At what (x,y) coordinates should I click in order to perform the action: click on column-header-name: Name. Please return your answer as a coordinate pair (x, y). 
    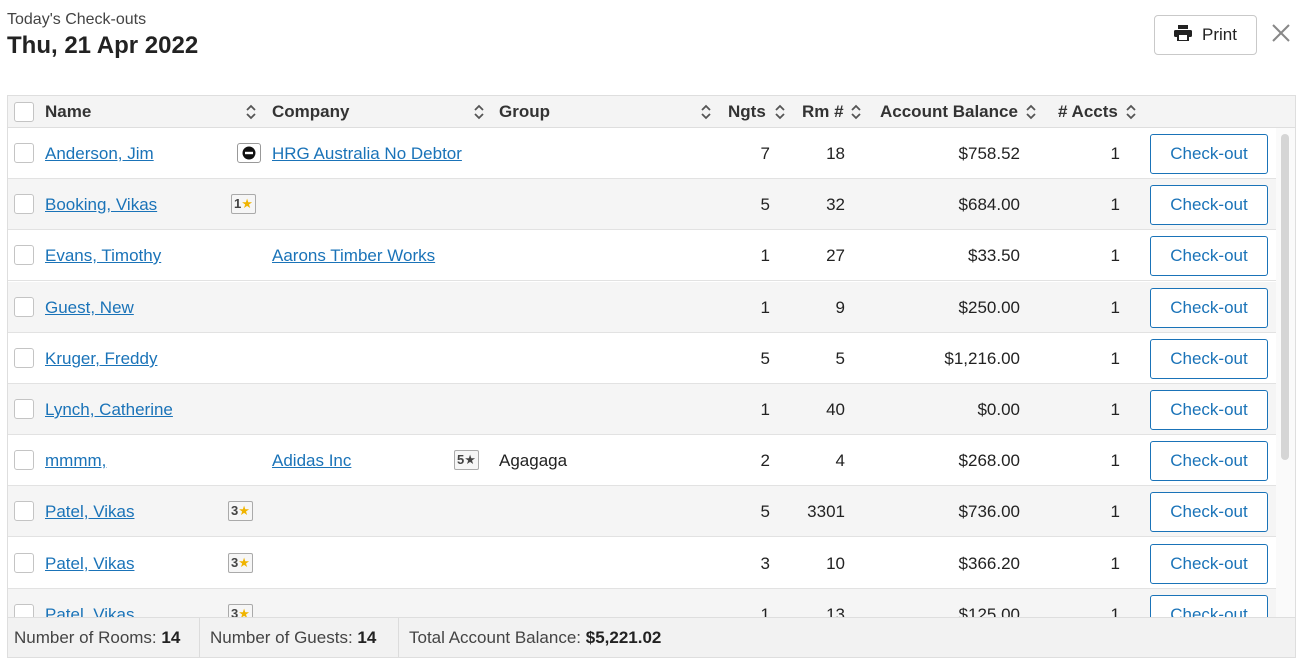
    Looking at the image, I should click on (68, 112).